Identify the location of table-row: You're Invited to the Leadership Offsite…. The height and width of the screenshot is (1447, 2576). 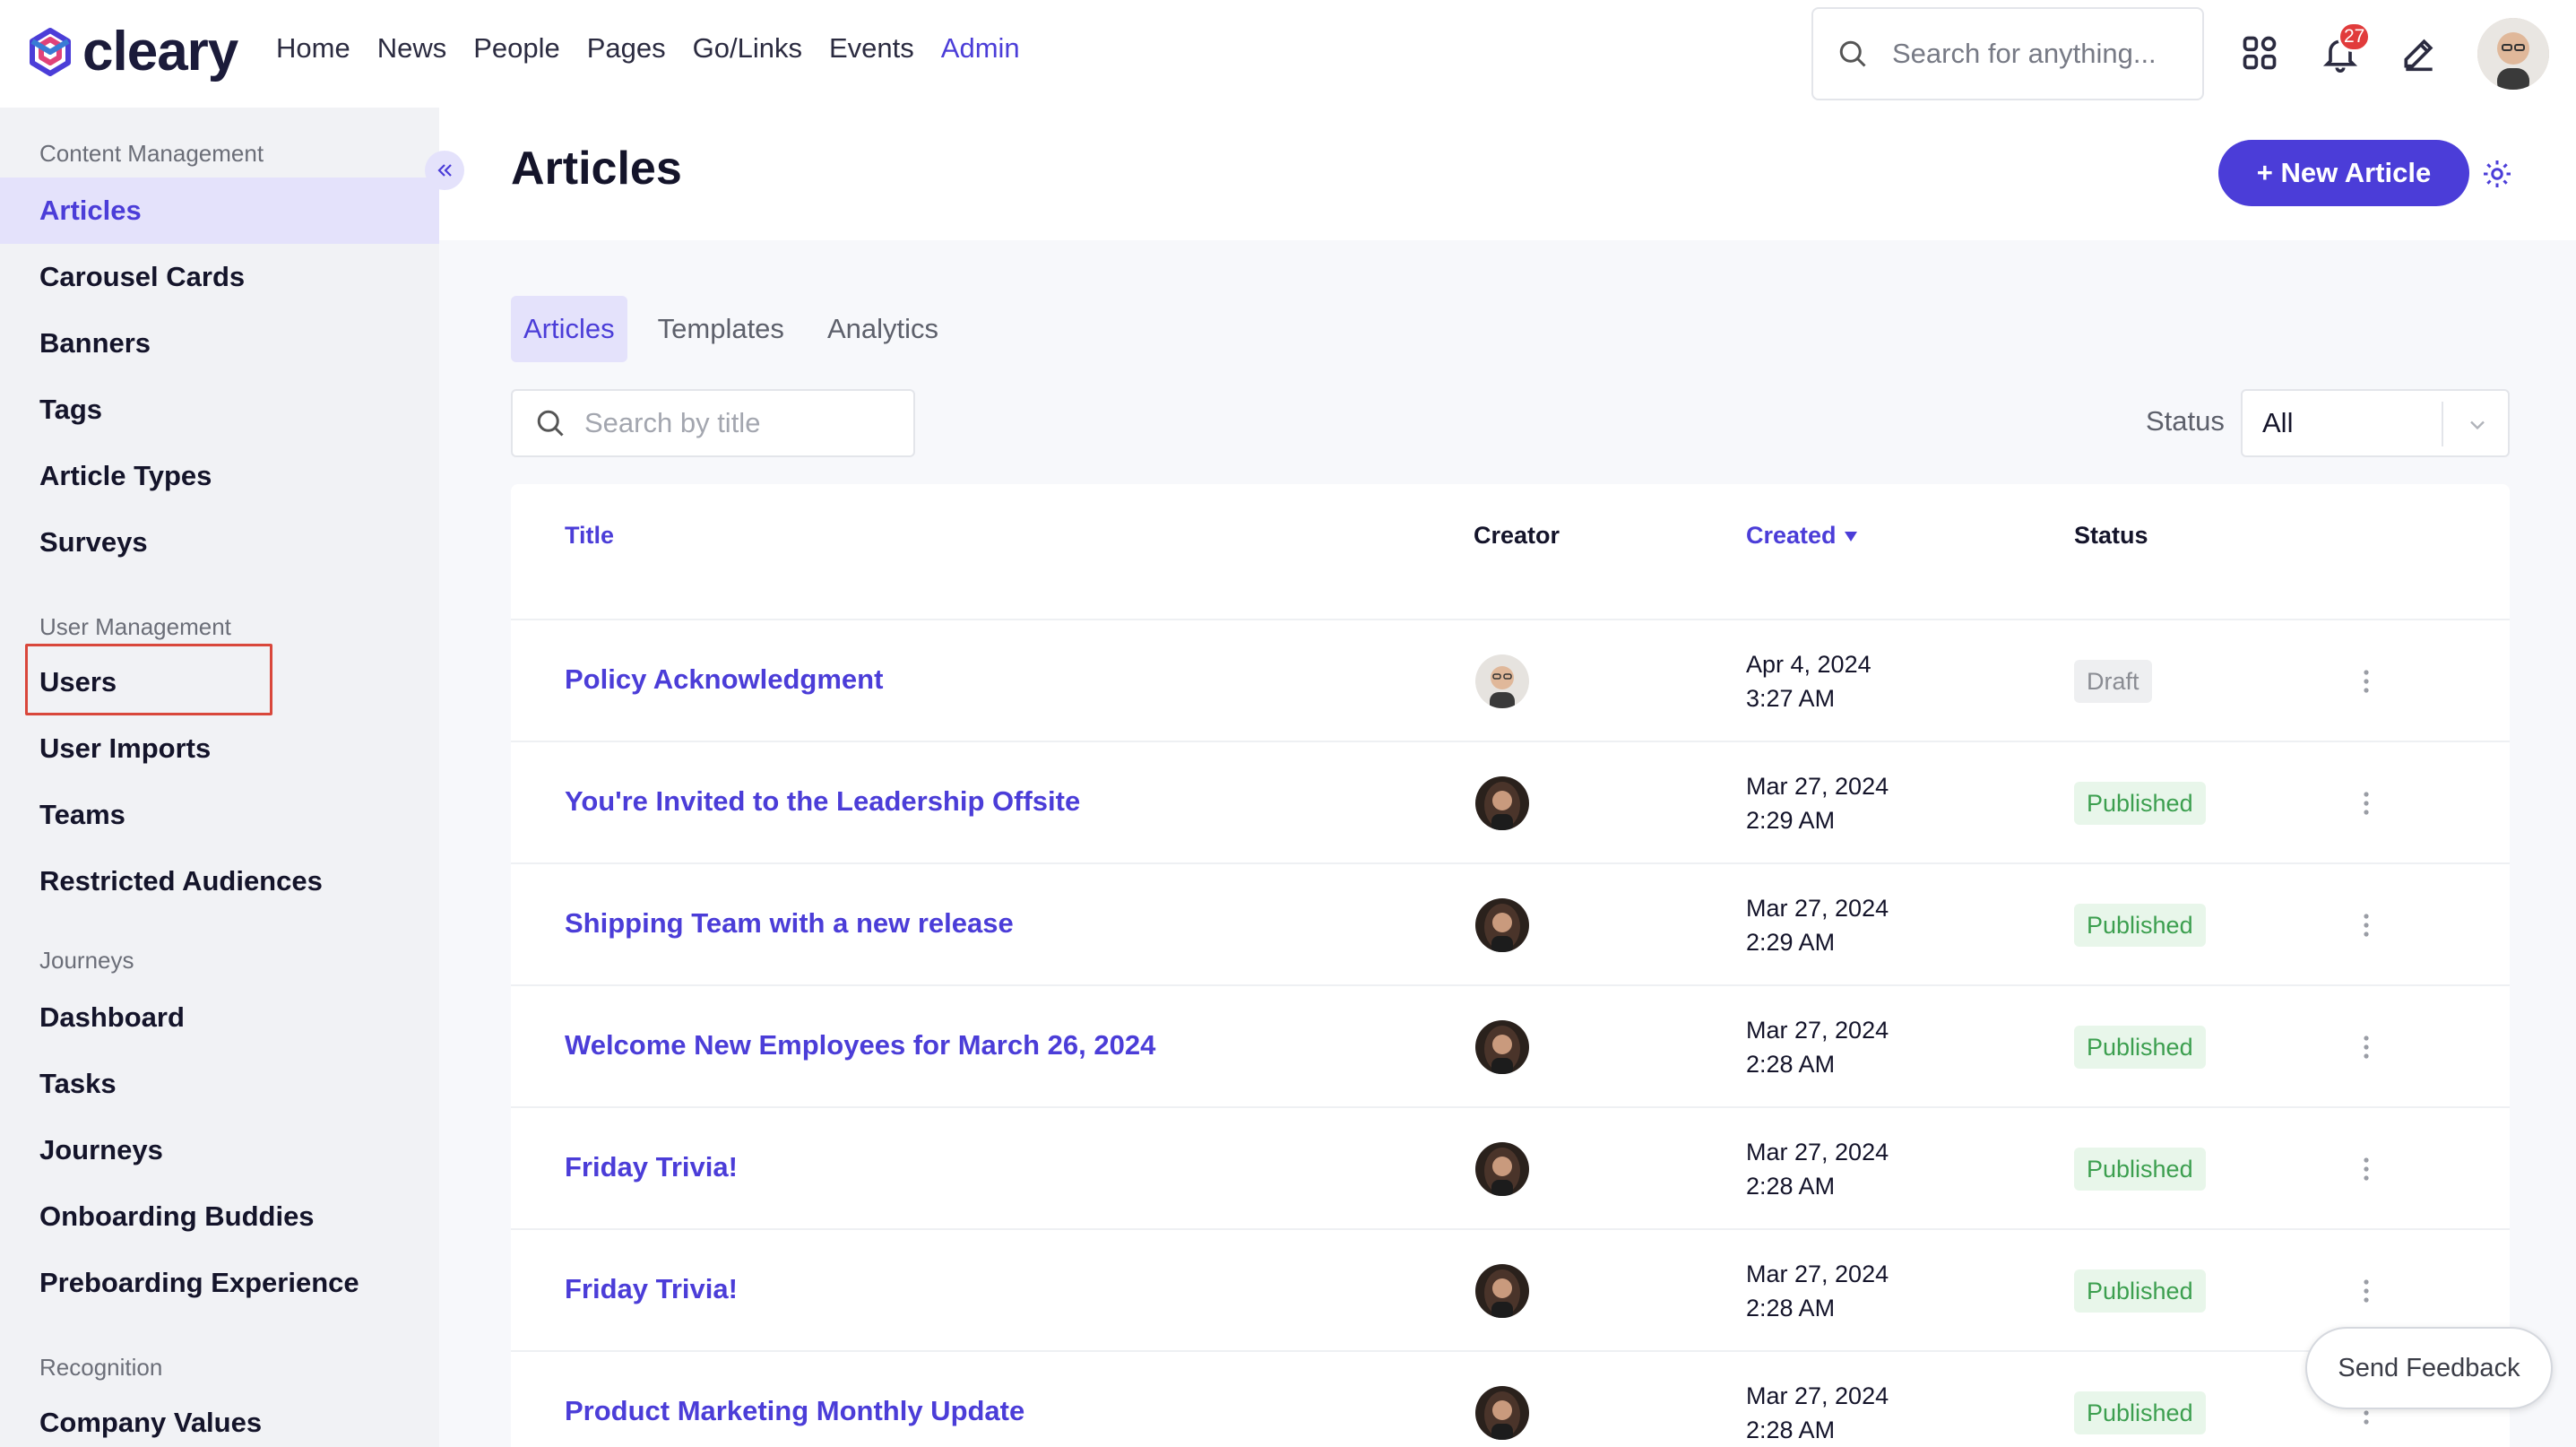
(1510, 801).